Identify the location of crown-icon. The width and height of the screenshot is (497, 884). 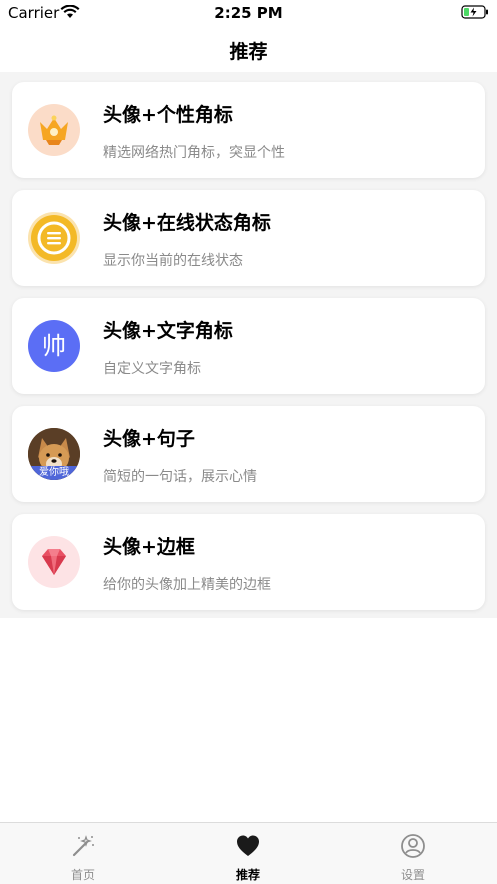
(54, 130).